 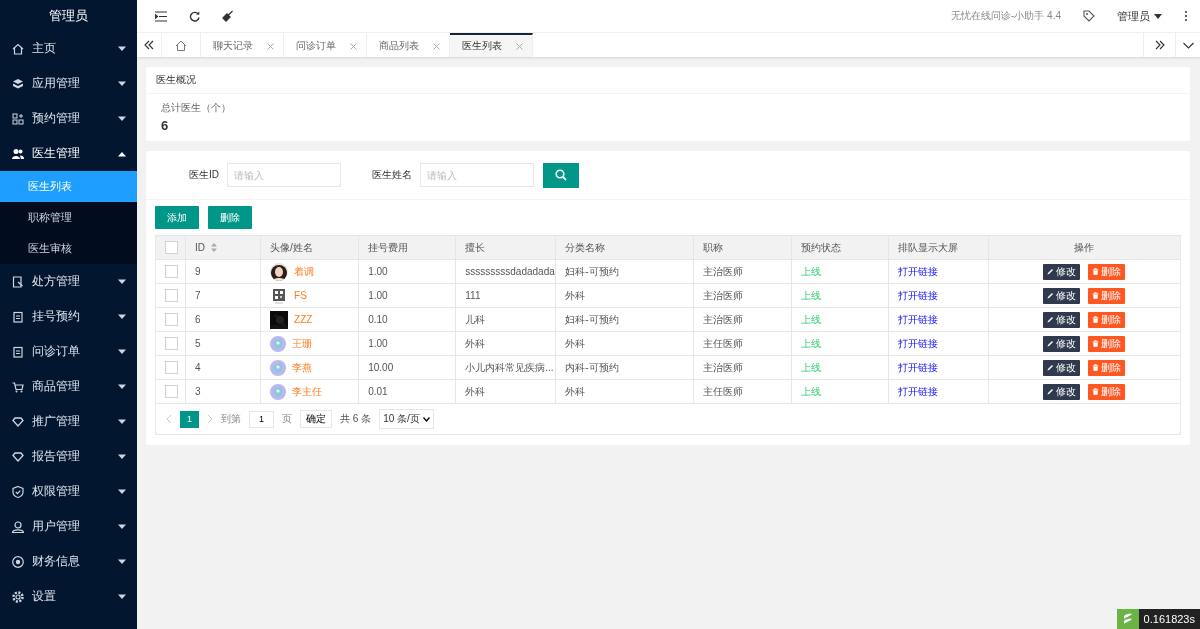 I want to click on broom-icon, so click(x=228, y=16).